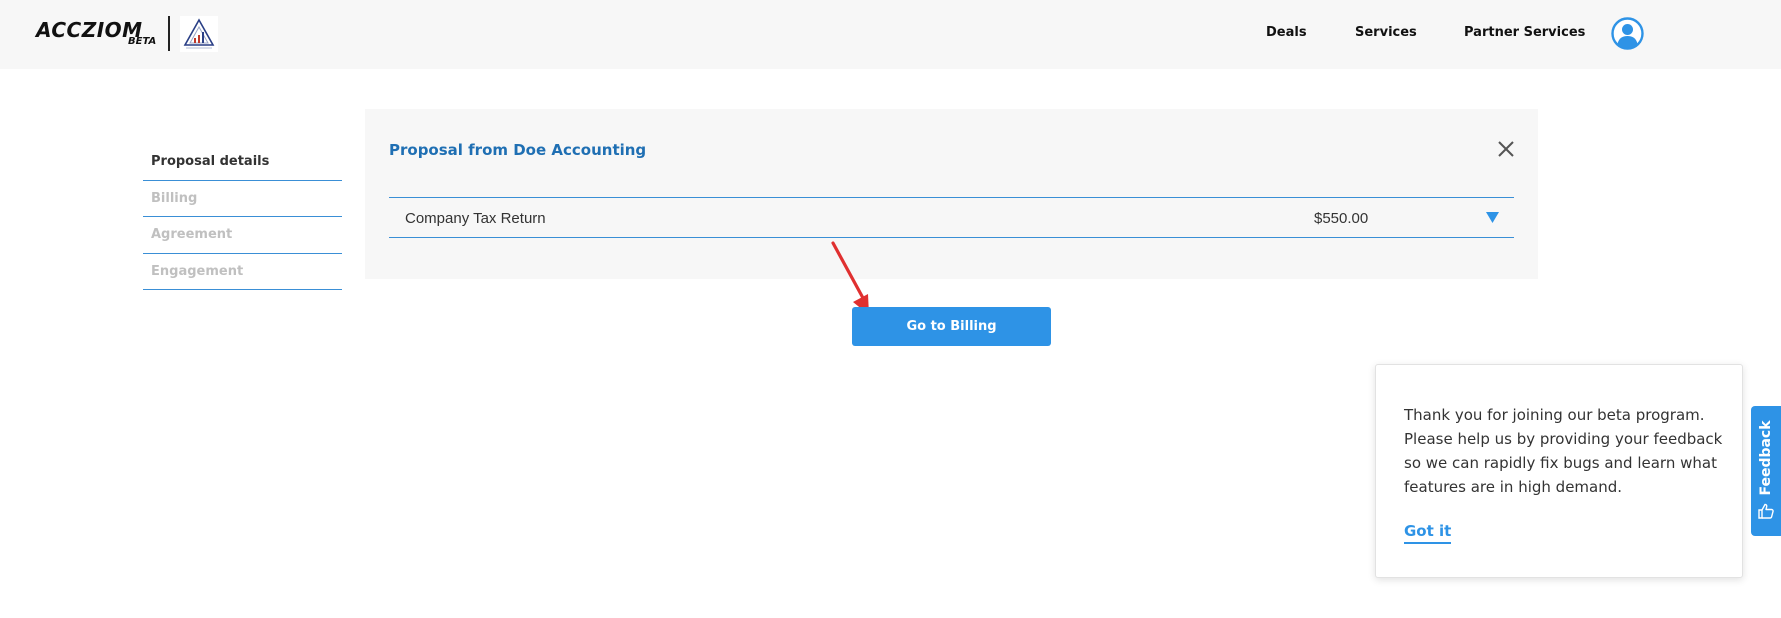  Describe the element at coordinates (169, 33) in the screenshot. I see `logo-divider` at that location.